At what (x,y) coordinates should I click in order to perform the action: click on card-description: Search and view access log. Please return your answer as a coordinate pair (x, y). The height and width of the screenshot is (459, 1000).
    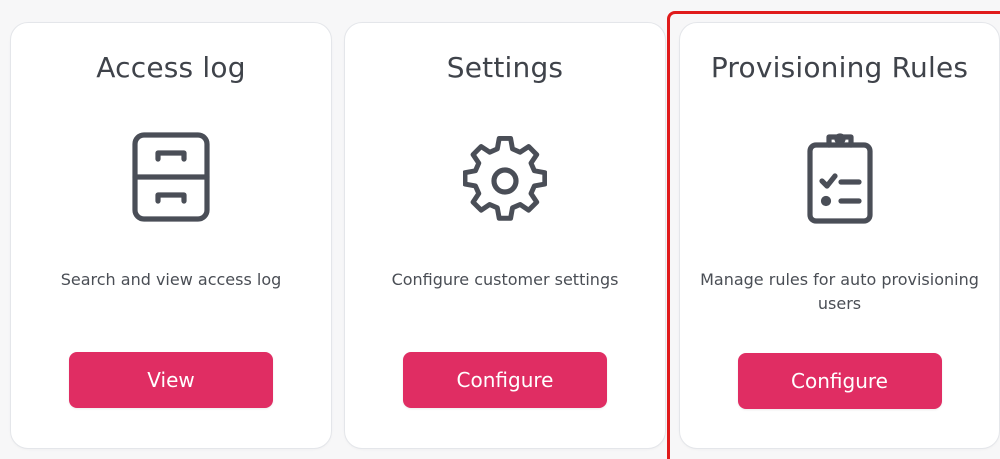
    Looking at the image, I should click on (171, 279).